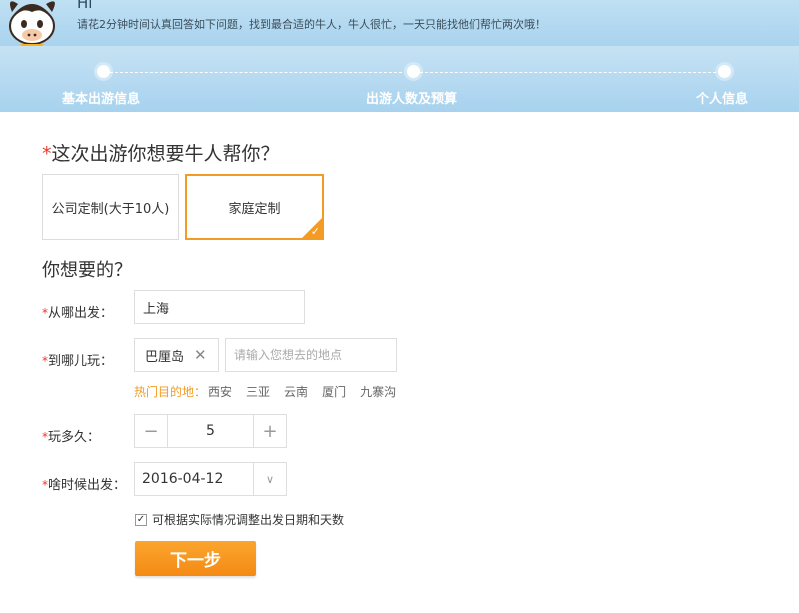  What do you see at coordinates (151, 431) in the screenshot?
I see `decrease-button: −` at bounding box center [151, 431].